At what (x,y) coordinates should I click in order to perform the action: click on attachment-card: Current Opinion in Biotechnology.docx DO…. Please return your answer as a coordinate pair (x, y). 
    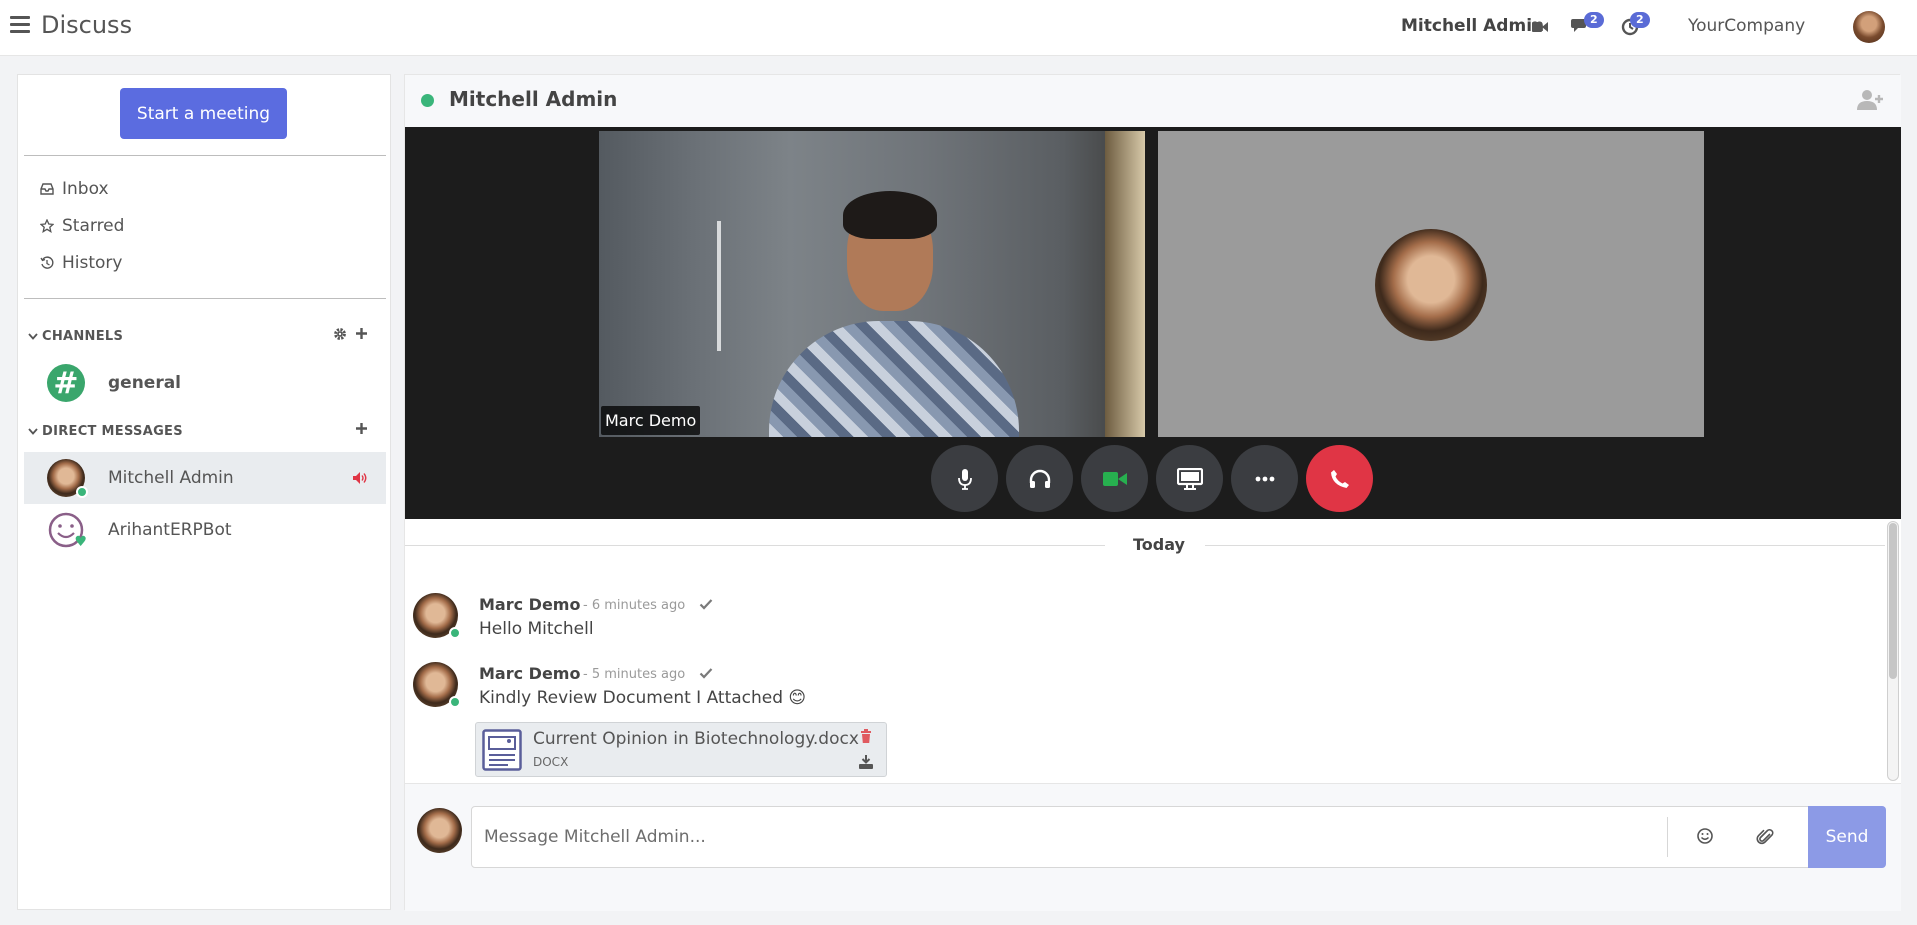
    Looking at the image, I should click on (681, 749).